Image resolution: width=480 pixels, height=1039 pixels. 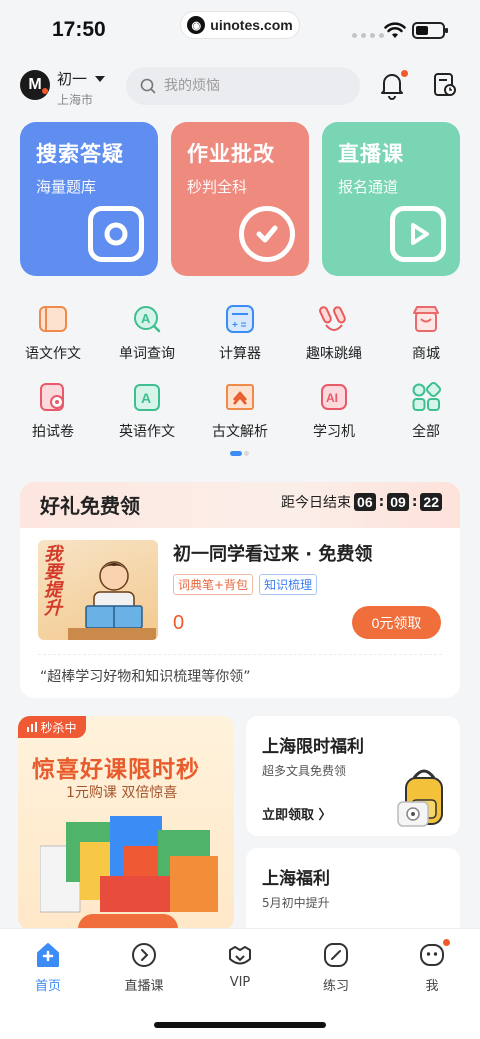 I want to click on flash-sale-badge: 秒杀中, so click(x=52, y=727).